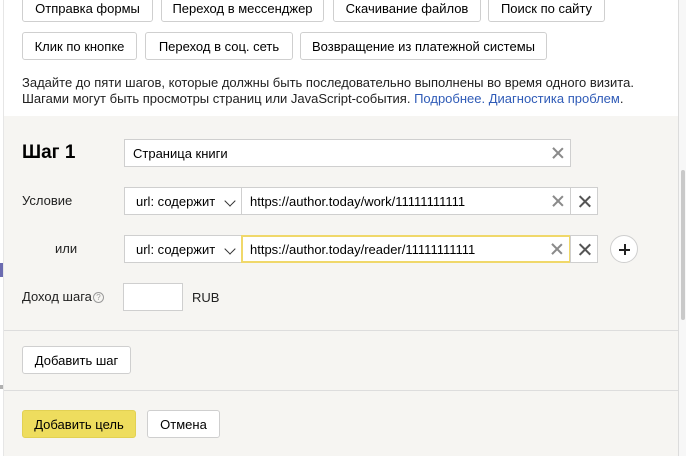 This screenshot has width=686, height=456. Describe the element at coordinates (57, 296) in the screenshot. I see `revenue-label: Доход шага` at that location.